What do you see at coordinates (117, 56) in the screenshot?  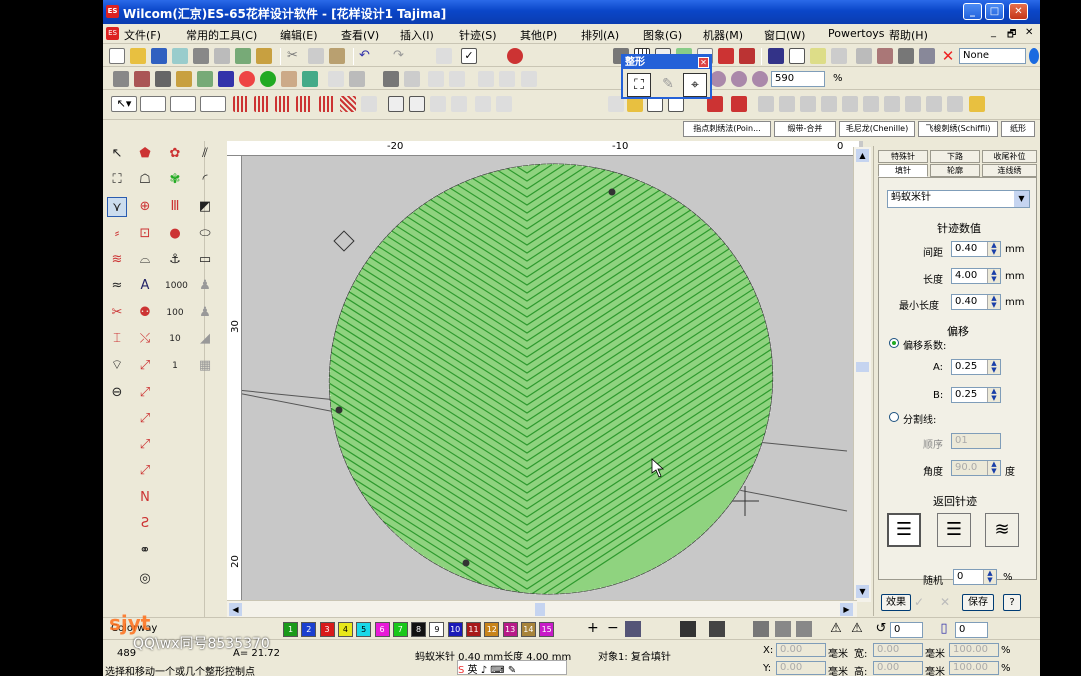 I see `new-file-icon` at bounding box center [117, 56].